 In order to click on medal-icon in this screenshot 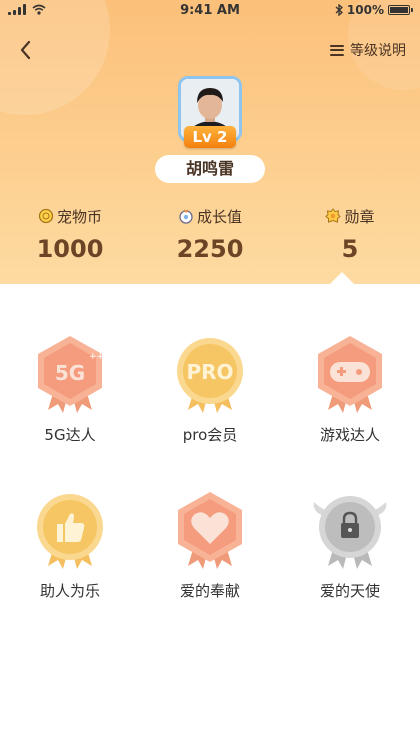, I will do `click(333, 215)`.